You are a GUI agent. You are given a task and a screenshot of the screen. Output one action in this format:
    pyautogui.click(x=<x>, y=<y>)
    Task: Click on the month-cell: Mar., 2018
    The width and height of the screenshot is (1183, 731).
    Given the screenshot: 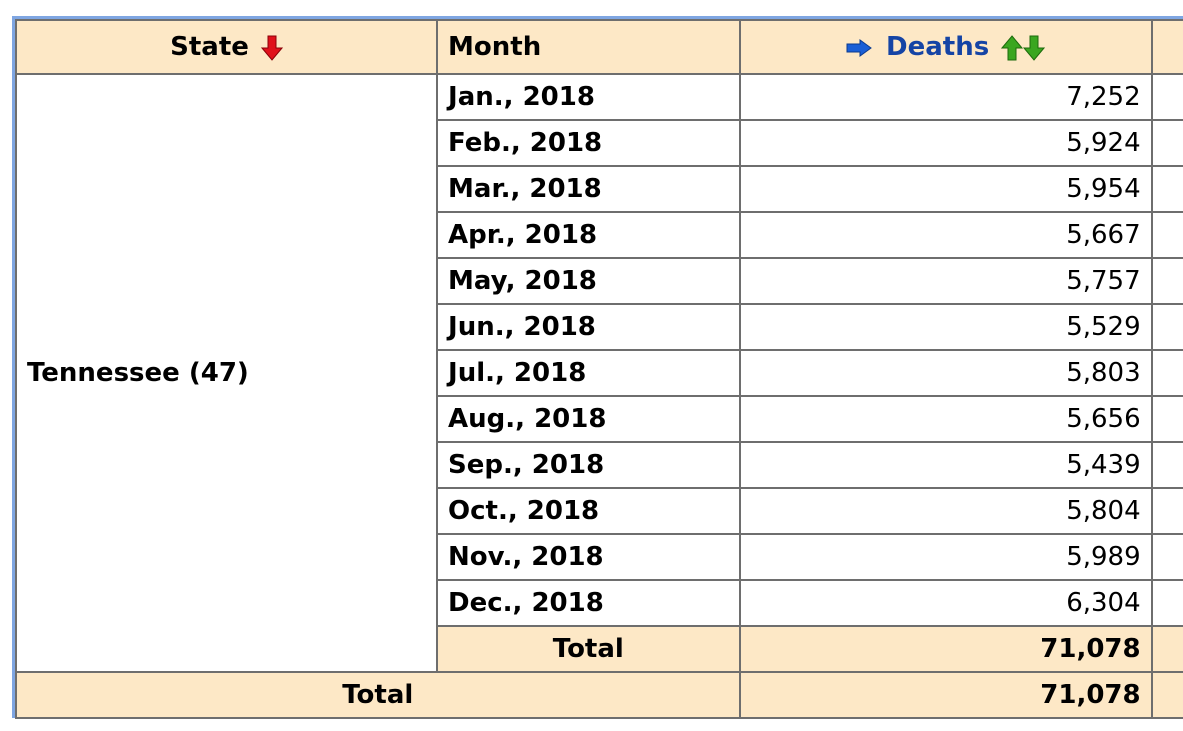 What is the action you would take?
    pyautogui.click(x=588, y=189)
    